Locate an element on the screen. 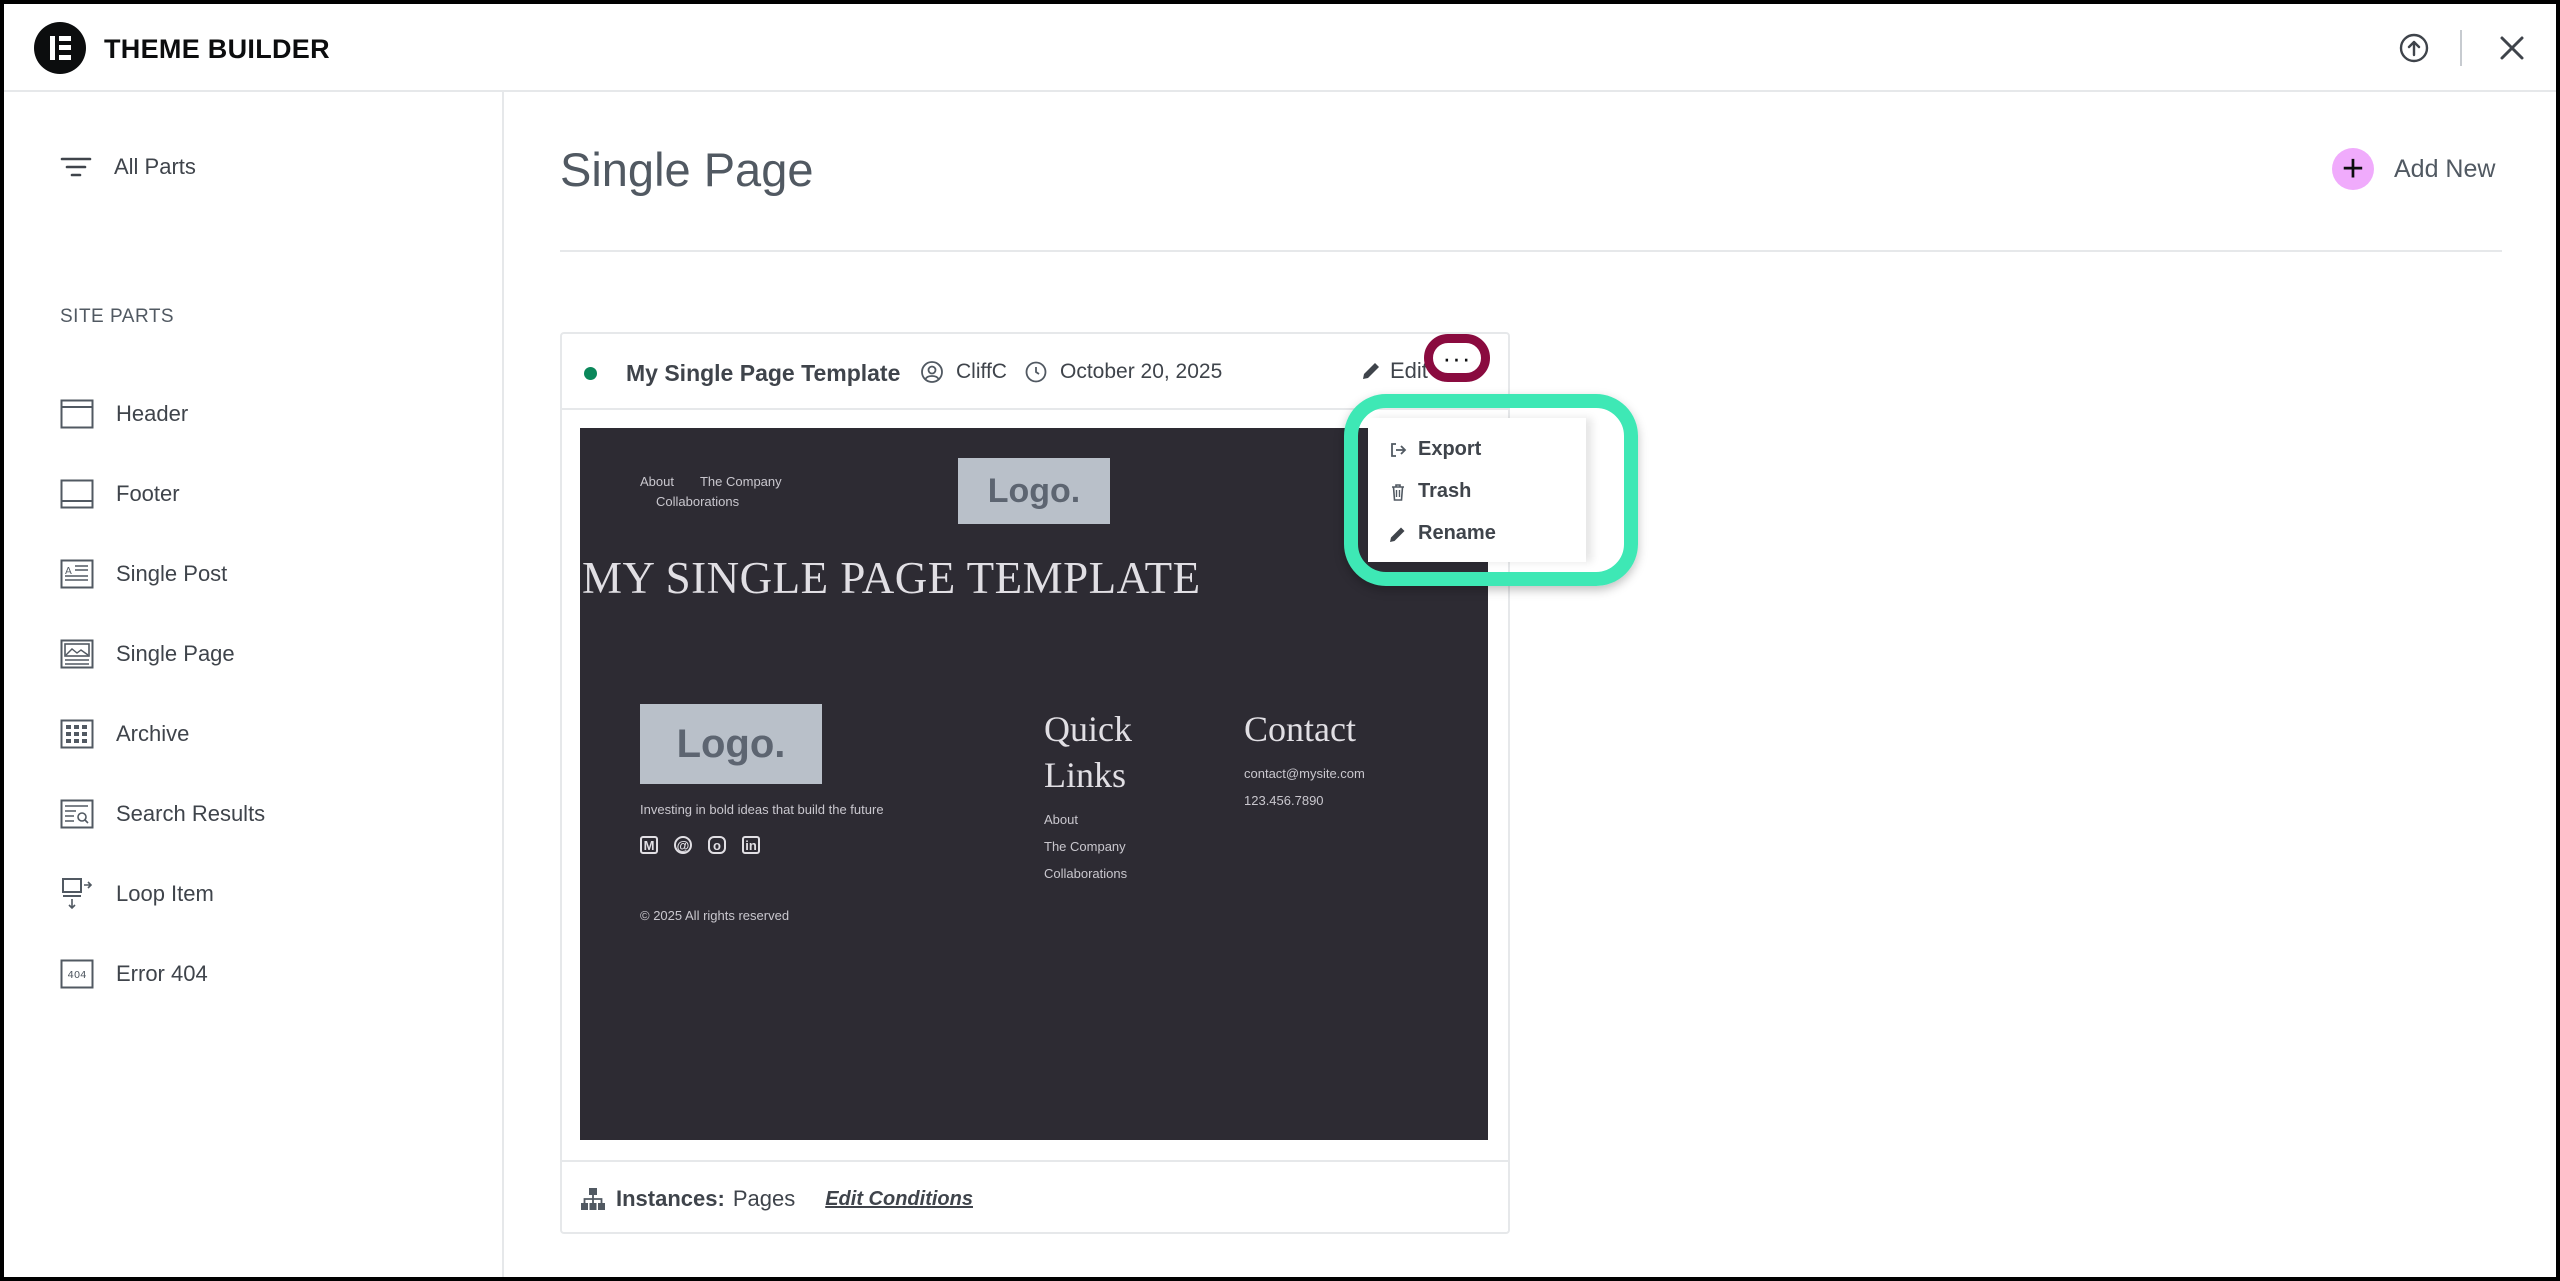 This screenshot has height=1281, width=2560. upload-icon is located at coordinates (2414, 48).